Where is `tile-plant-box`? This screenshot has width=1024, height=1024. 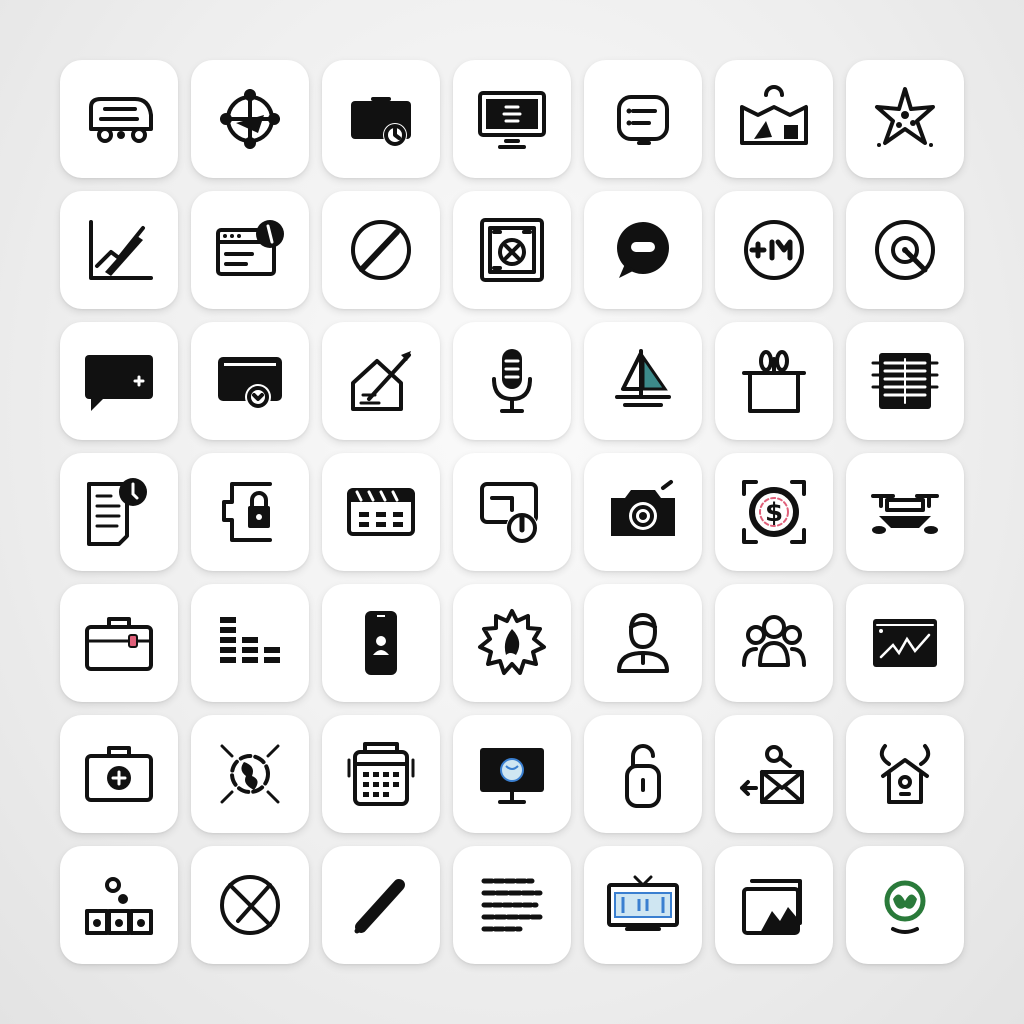
tile-plant-box is located at coordinates (774, 381).